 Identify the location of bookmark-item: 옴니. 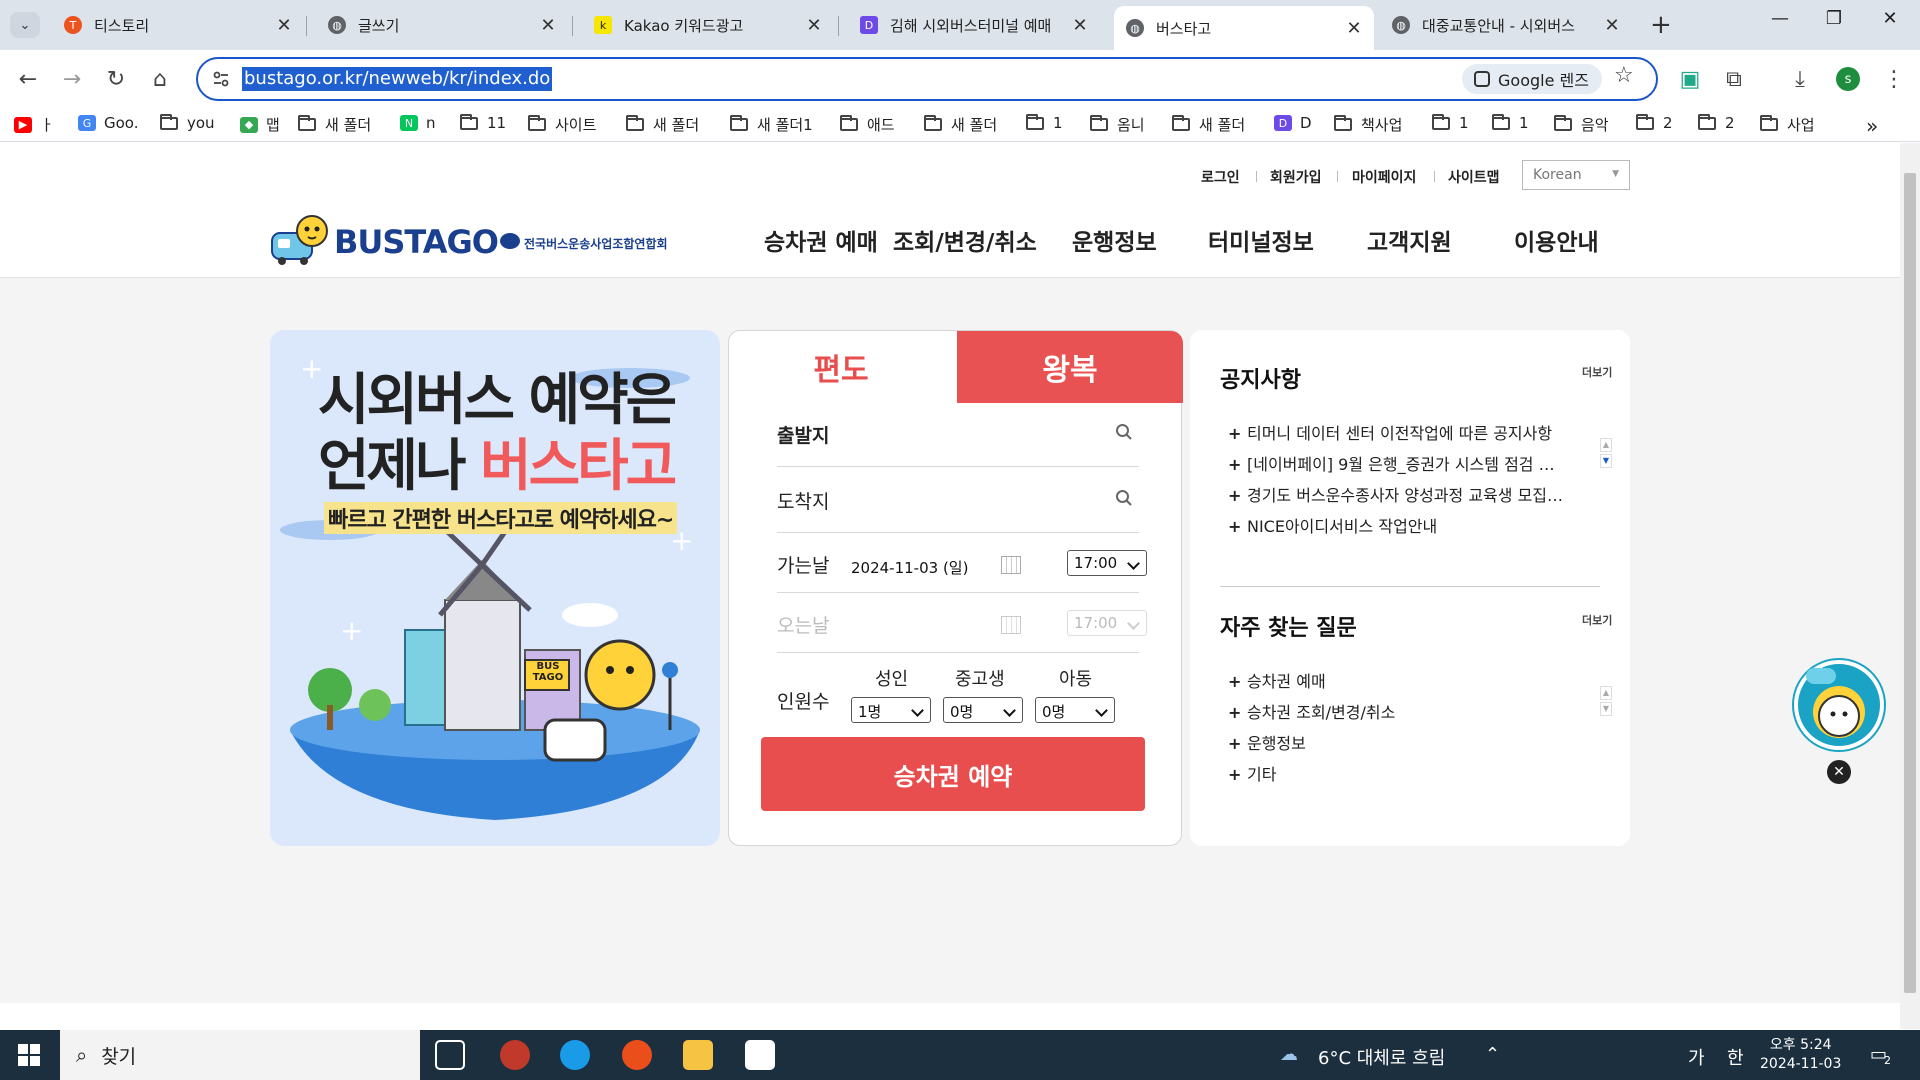
(1117, 124).